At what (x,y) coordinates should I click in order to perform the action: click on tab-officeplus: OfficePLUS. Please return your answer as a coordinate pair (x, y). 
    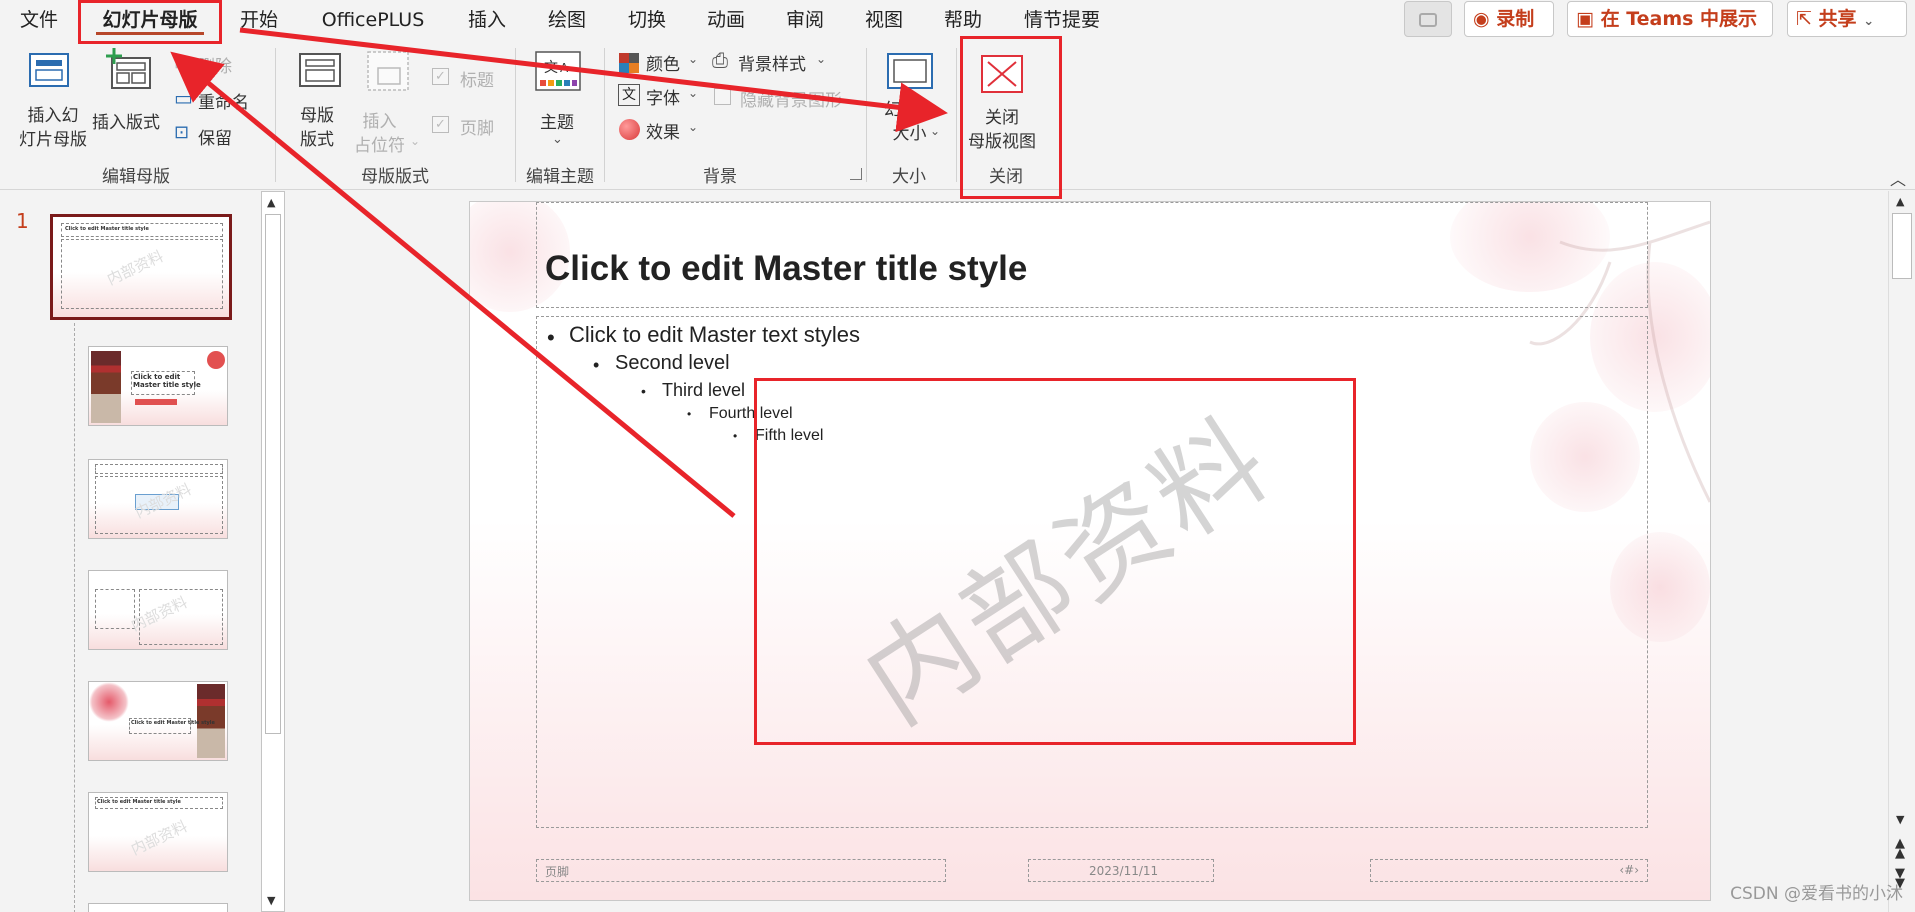
    Looking at the image, I should click on (373, 20).